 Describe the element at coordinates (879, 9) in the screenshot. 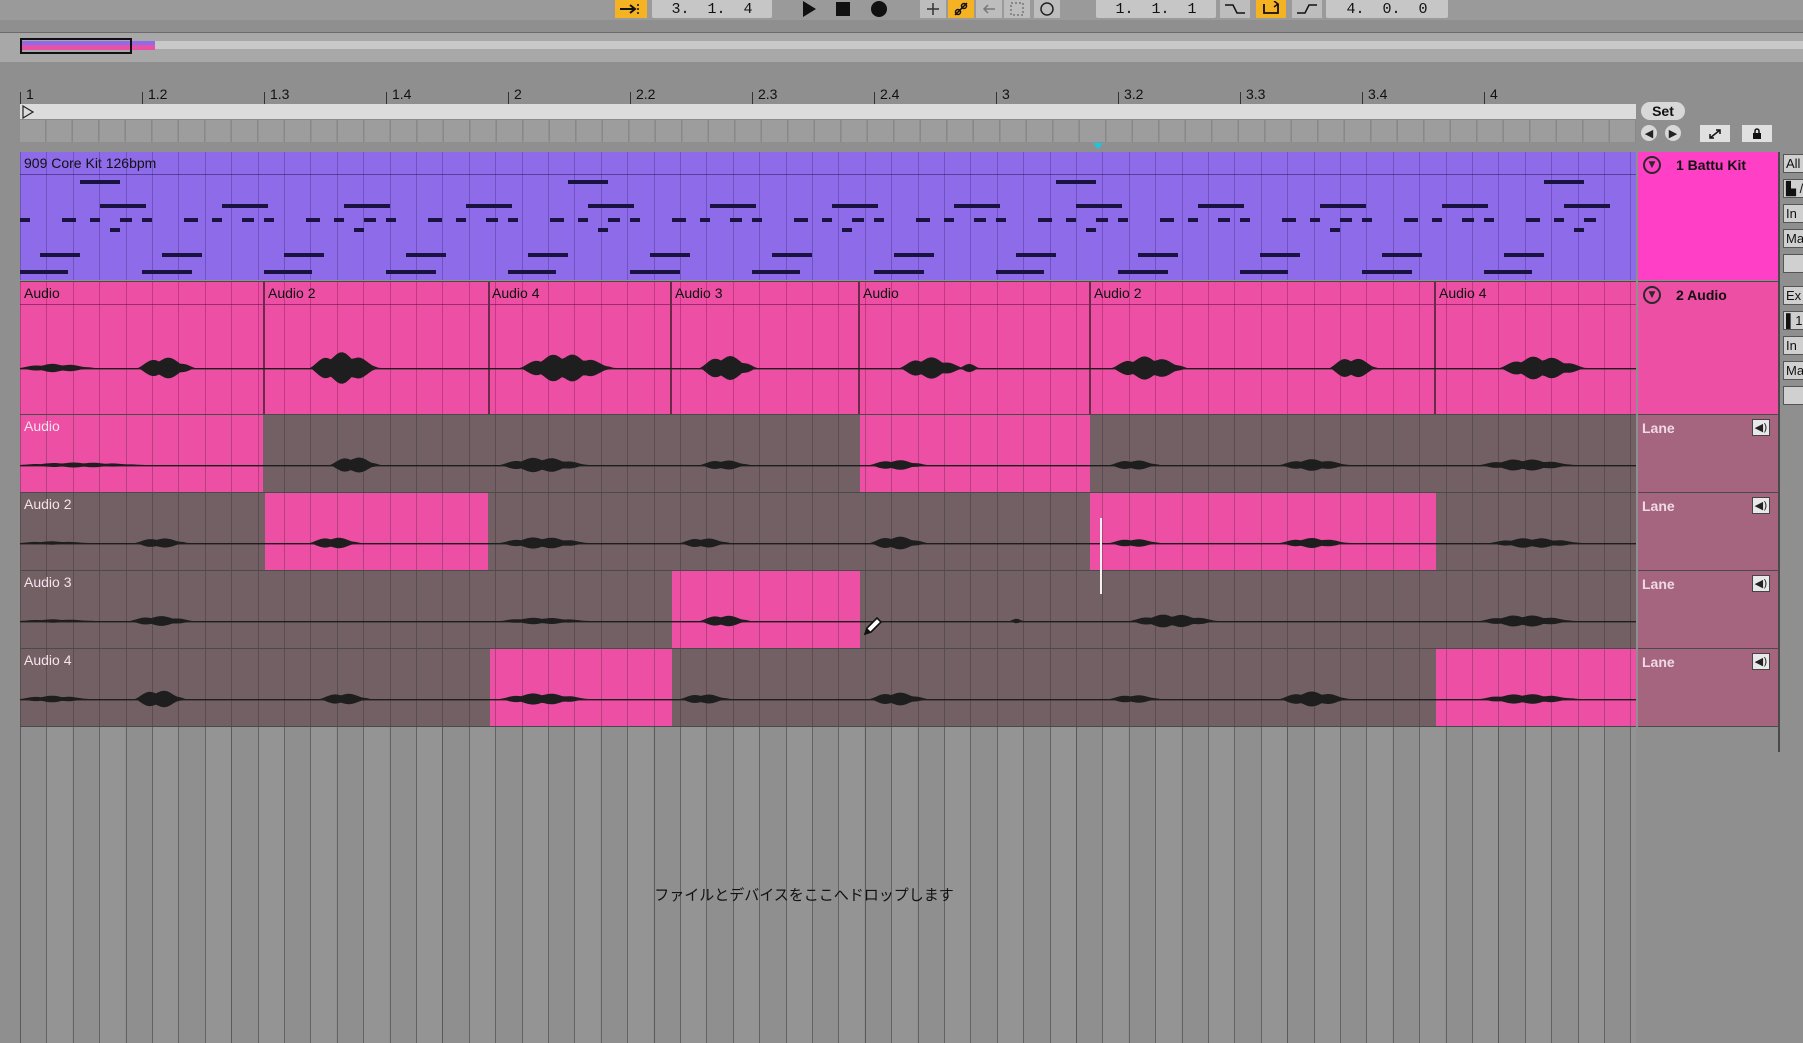

I see `record-button` at that location.